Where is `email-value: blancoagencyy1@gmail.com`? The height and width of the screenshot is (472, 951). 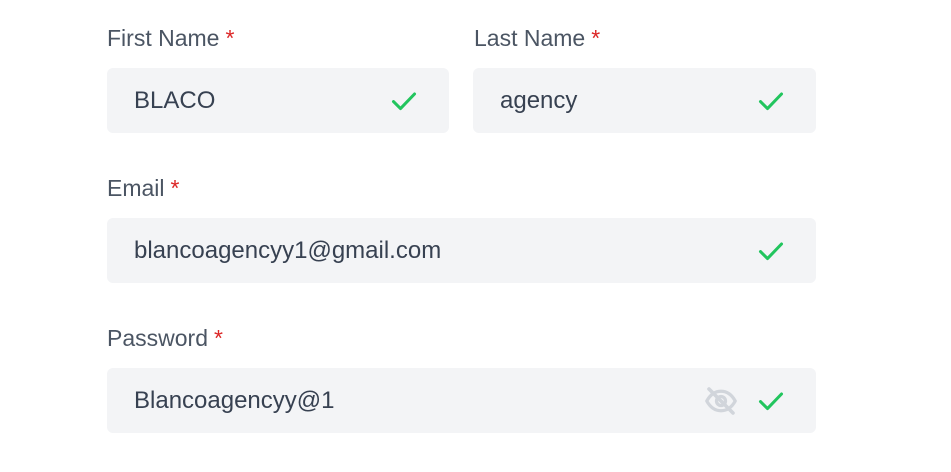
email-value: blancoagencyy1@gmail.com is located at coordinates (288, 250).